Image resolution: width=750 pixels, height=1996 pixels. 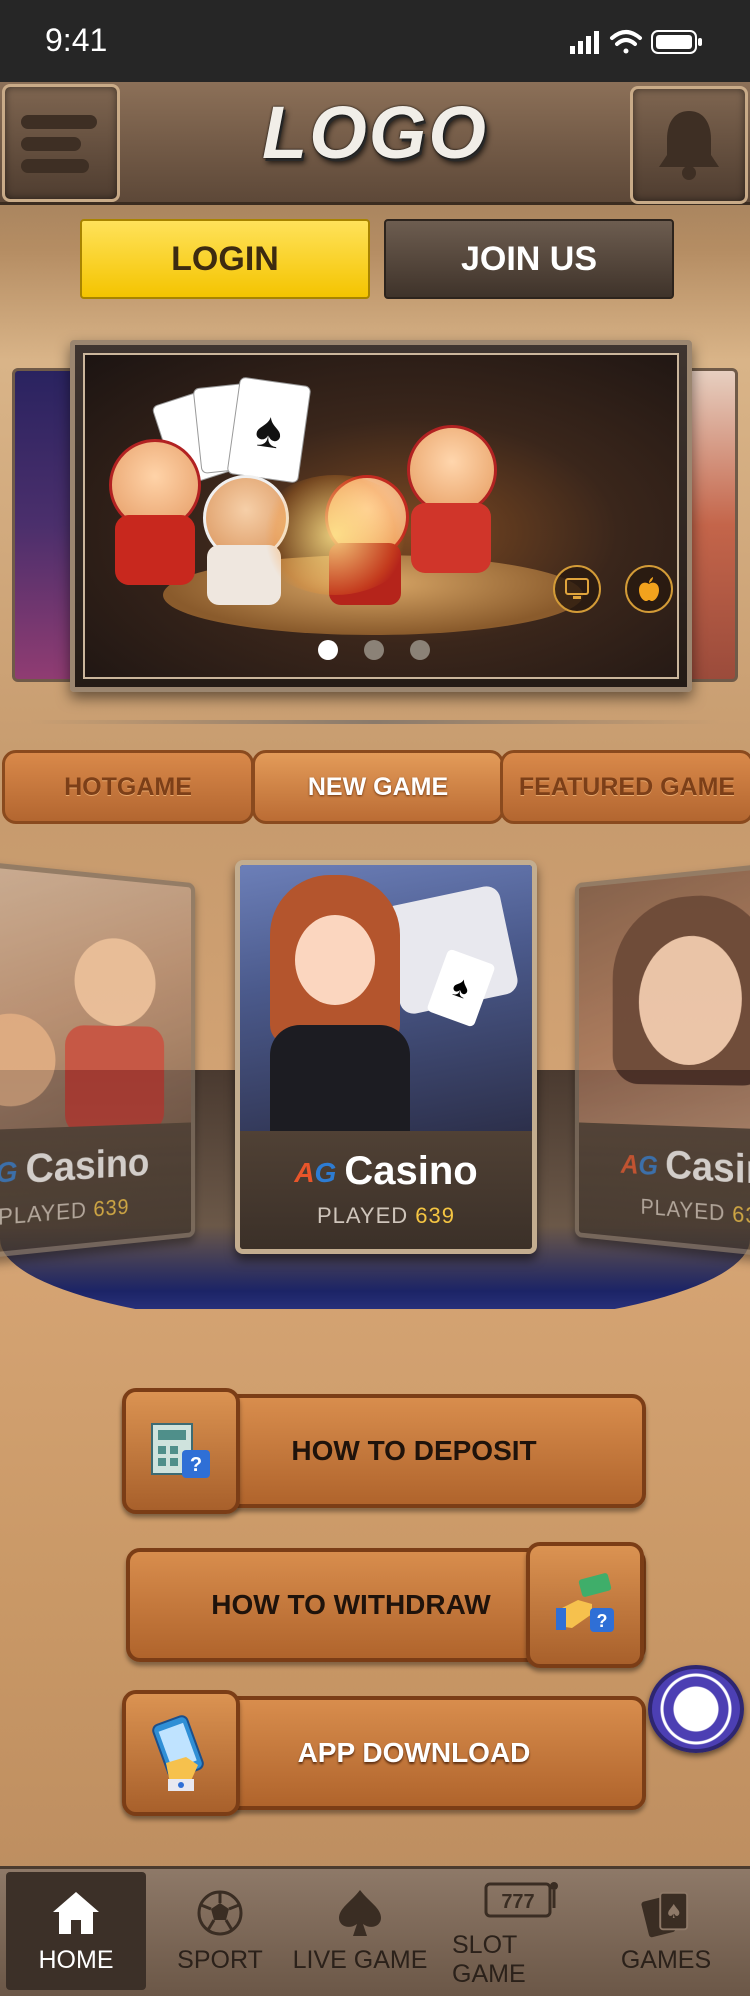 I want to click on ios-download-button, so click(x=649, y=589).